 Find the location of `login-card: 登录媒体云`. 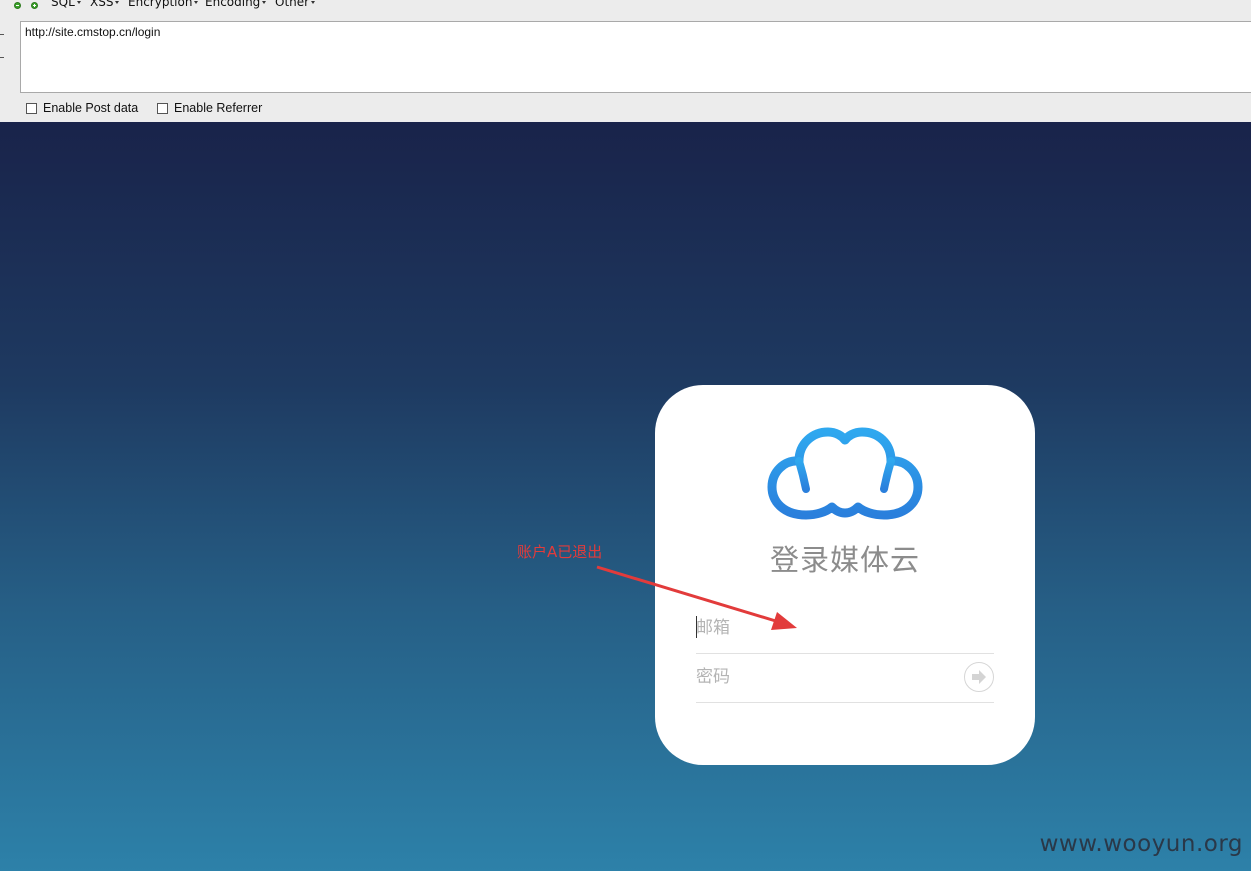

login-card: 登录媒体云 is located at coordinates (845, 575).